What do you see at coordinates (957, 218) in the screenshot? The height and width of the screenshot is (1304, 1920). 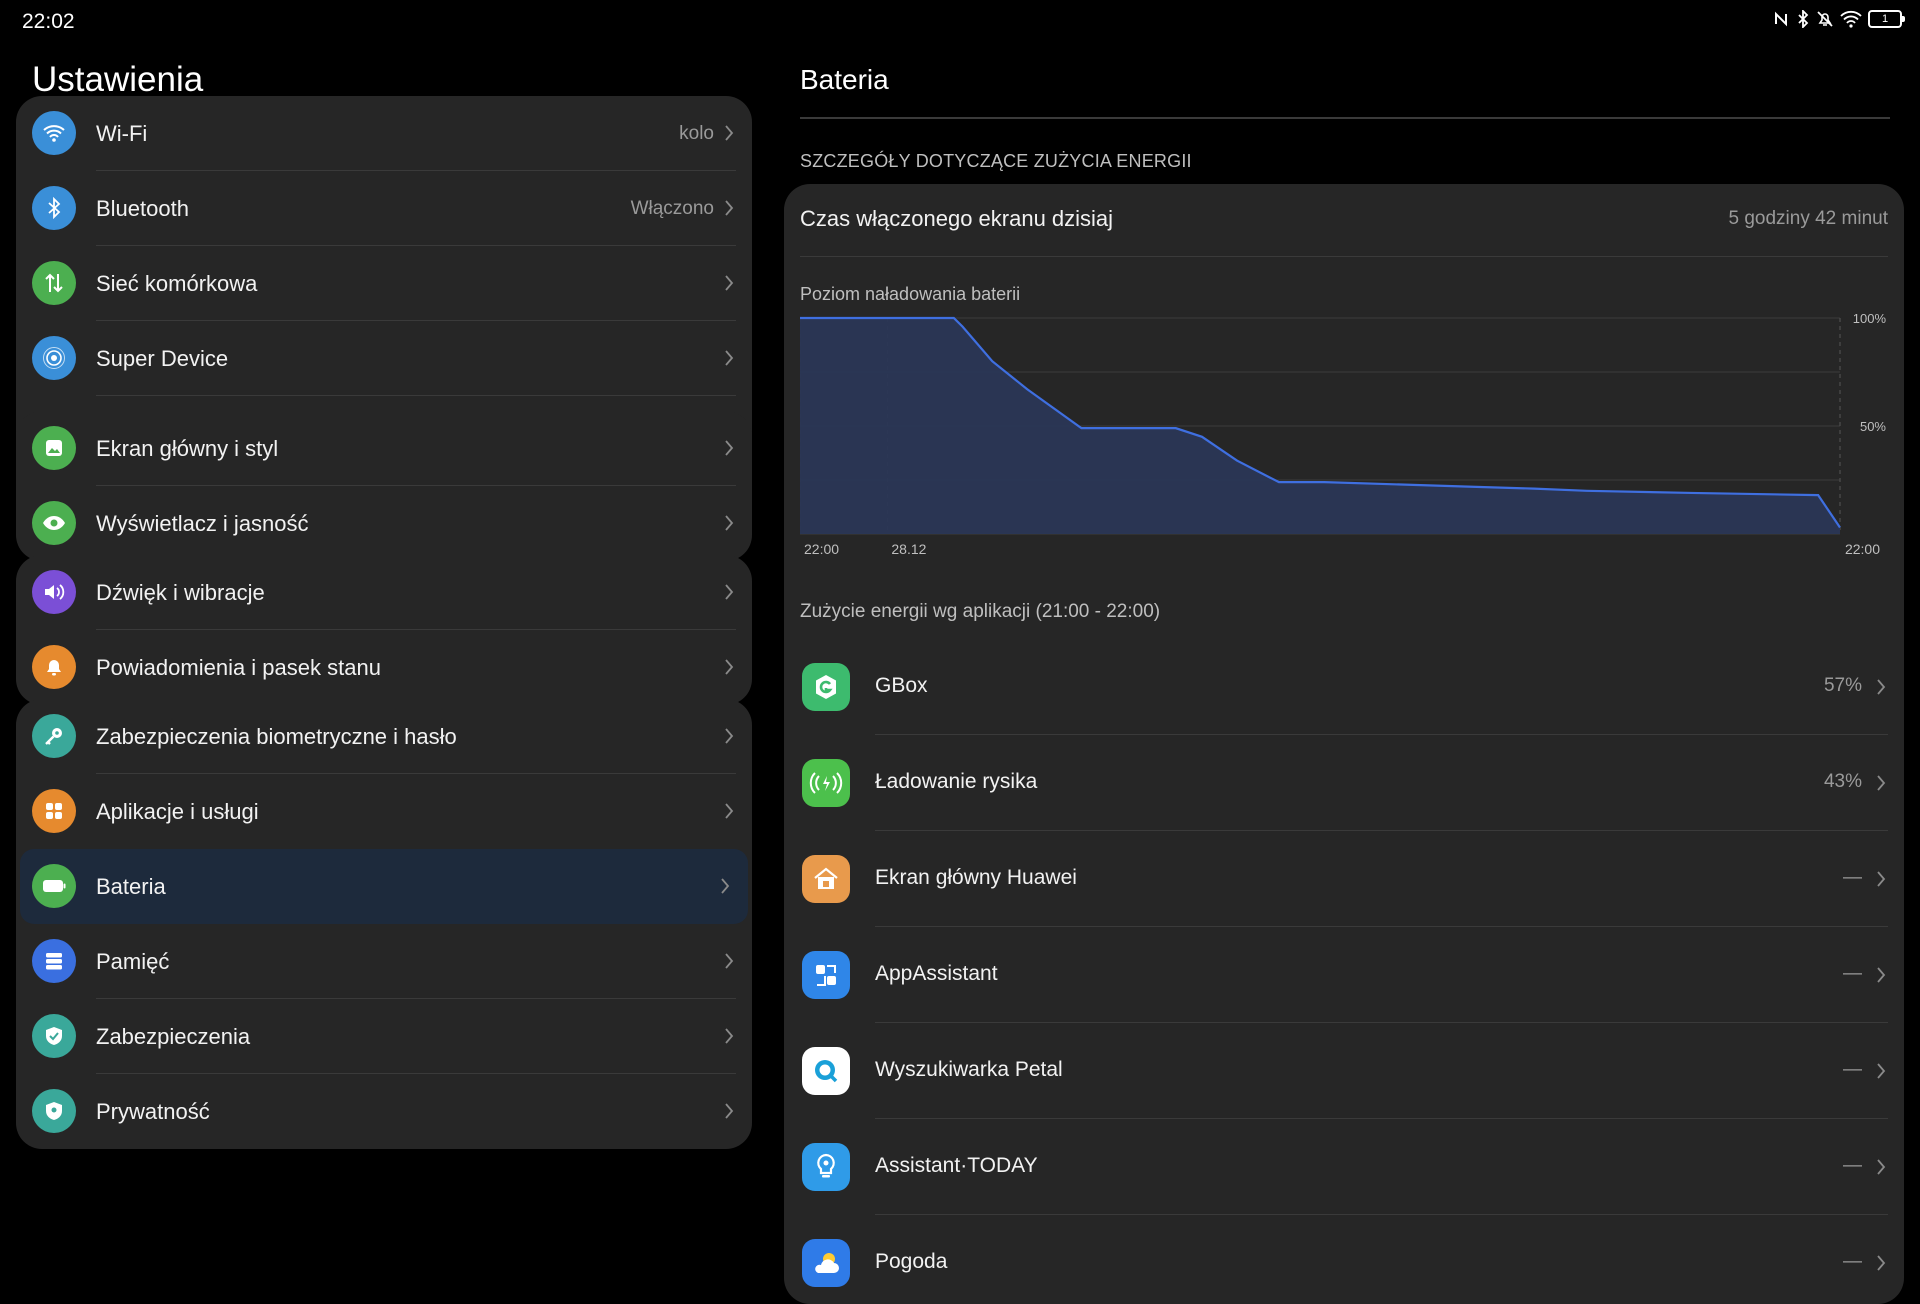 I see `screen-time-label: Czas włączonego ekranu dzisiaj` at bounding box center [957, 218].